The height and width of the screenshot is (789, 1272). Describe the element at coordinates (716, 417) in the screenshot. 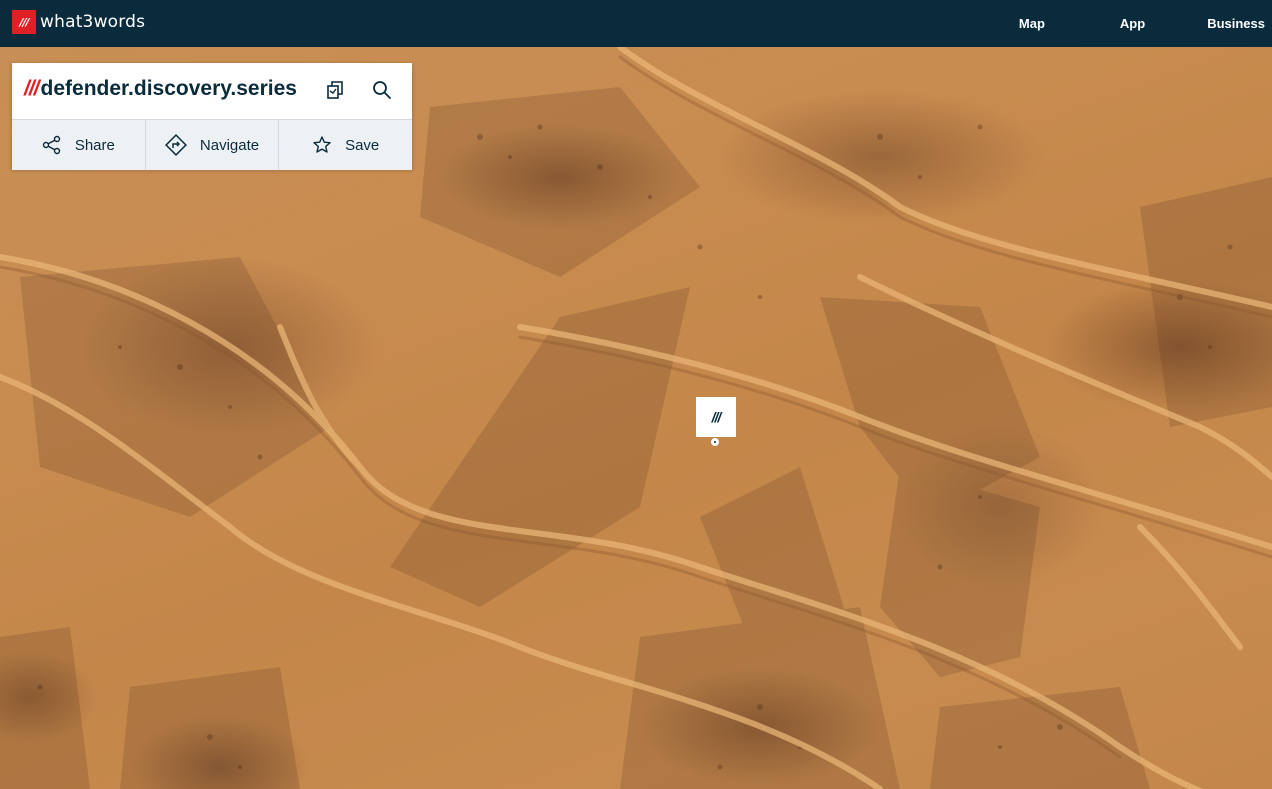

I see `location-marker: ///` at that location.